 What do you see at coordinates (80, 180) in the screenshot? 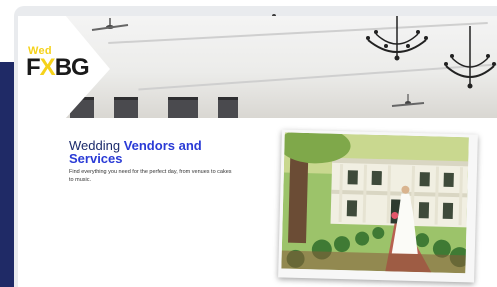
I see `page-subtitle-line2: to music.` at bounding box center [80, 180].